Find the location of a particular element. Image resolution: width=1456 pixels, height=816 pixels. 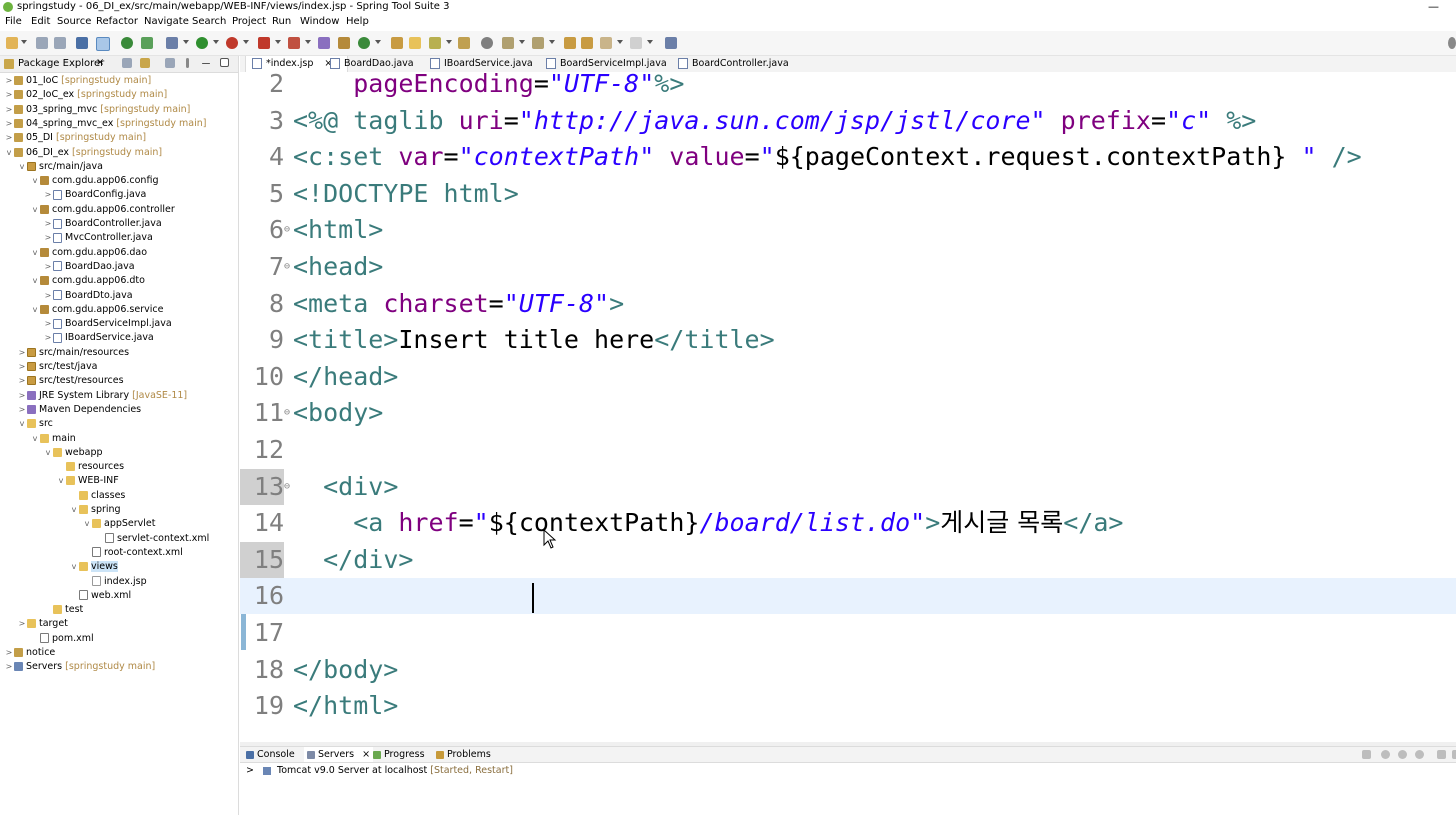

external-dropdown-icon is located at coordinates (246, 42).